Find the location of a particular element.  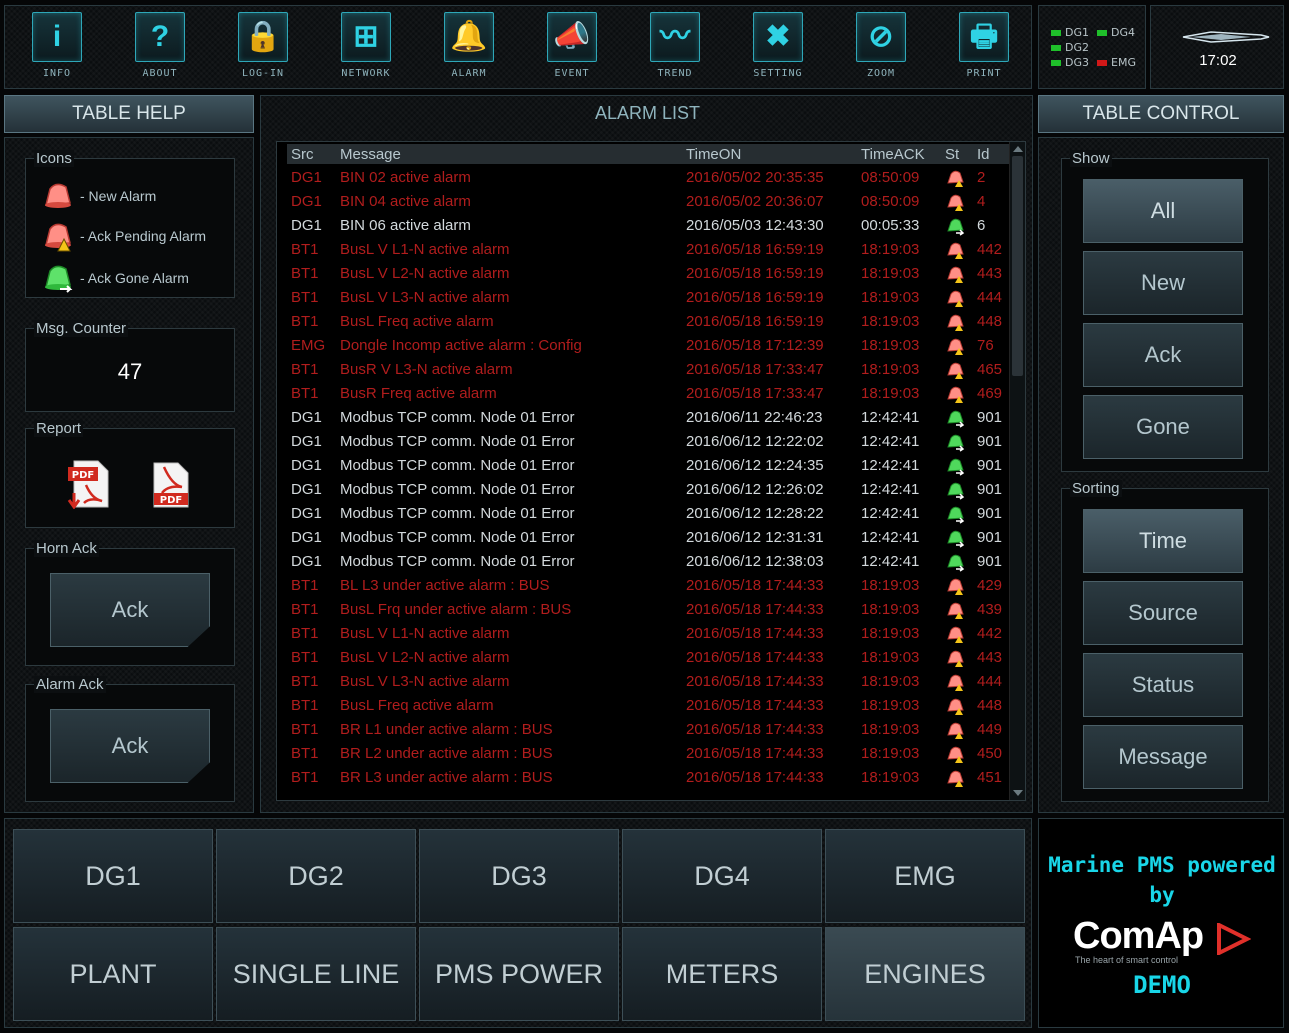

cell-timeack: 12:42:41 is located at coordinates (890, 489).